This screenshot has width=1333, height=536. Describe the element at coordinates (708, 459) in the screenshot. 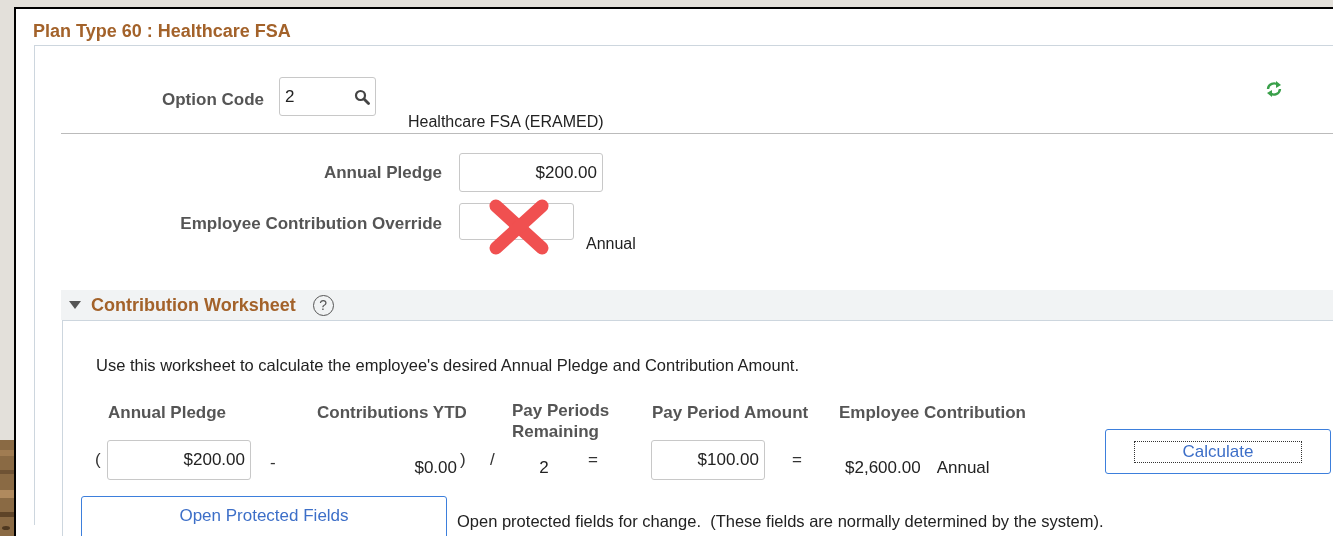

I see `amount-field: $100.00` at that location.